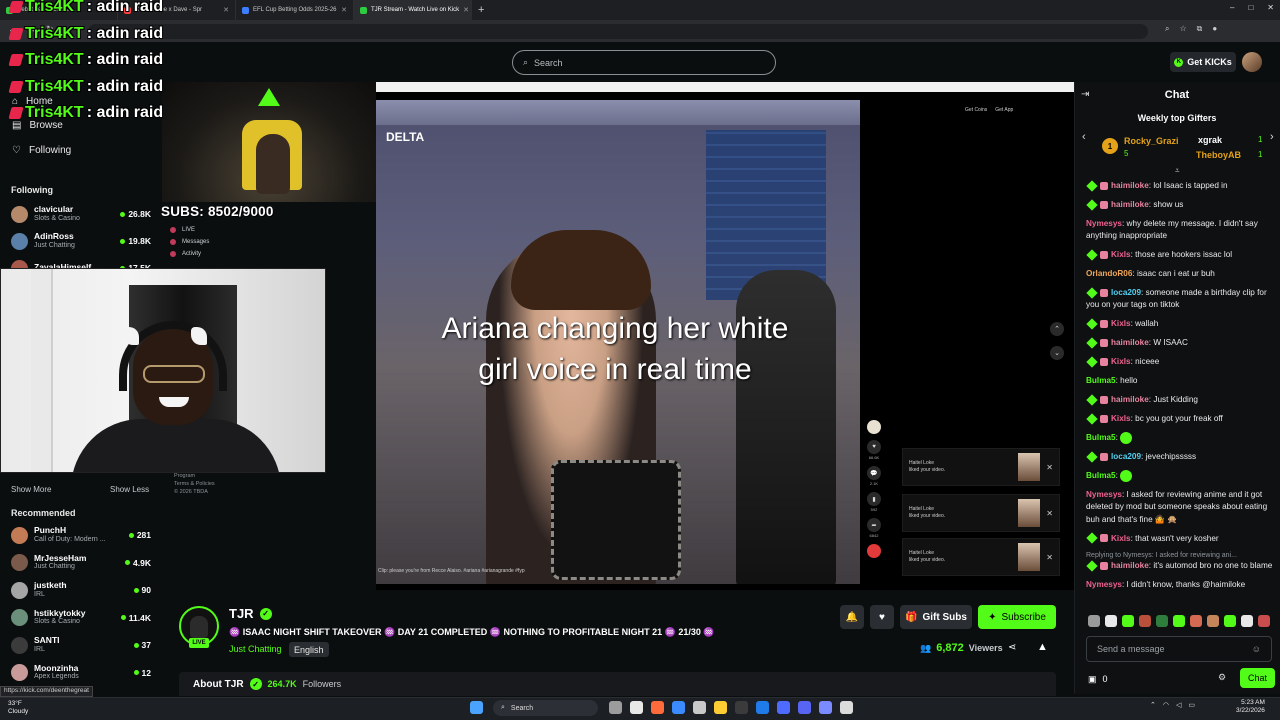  I want to click on chat-input: Send a message ☺, so click(1179, 649).